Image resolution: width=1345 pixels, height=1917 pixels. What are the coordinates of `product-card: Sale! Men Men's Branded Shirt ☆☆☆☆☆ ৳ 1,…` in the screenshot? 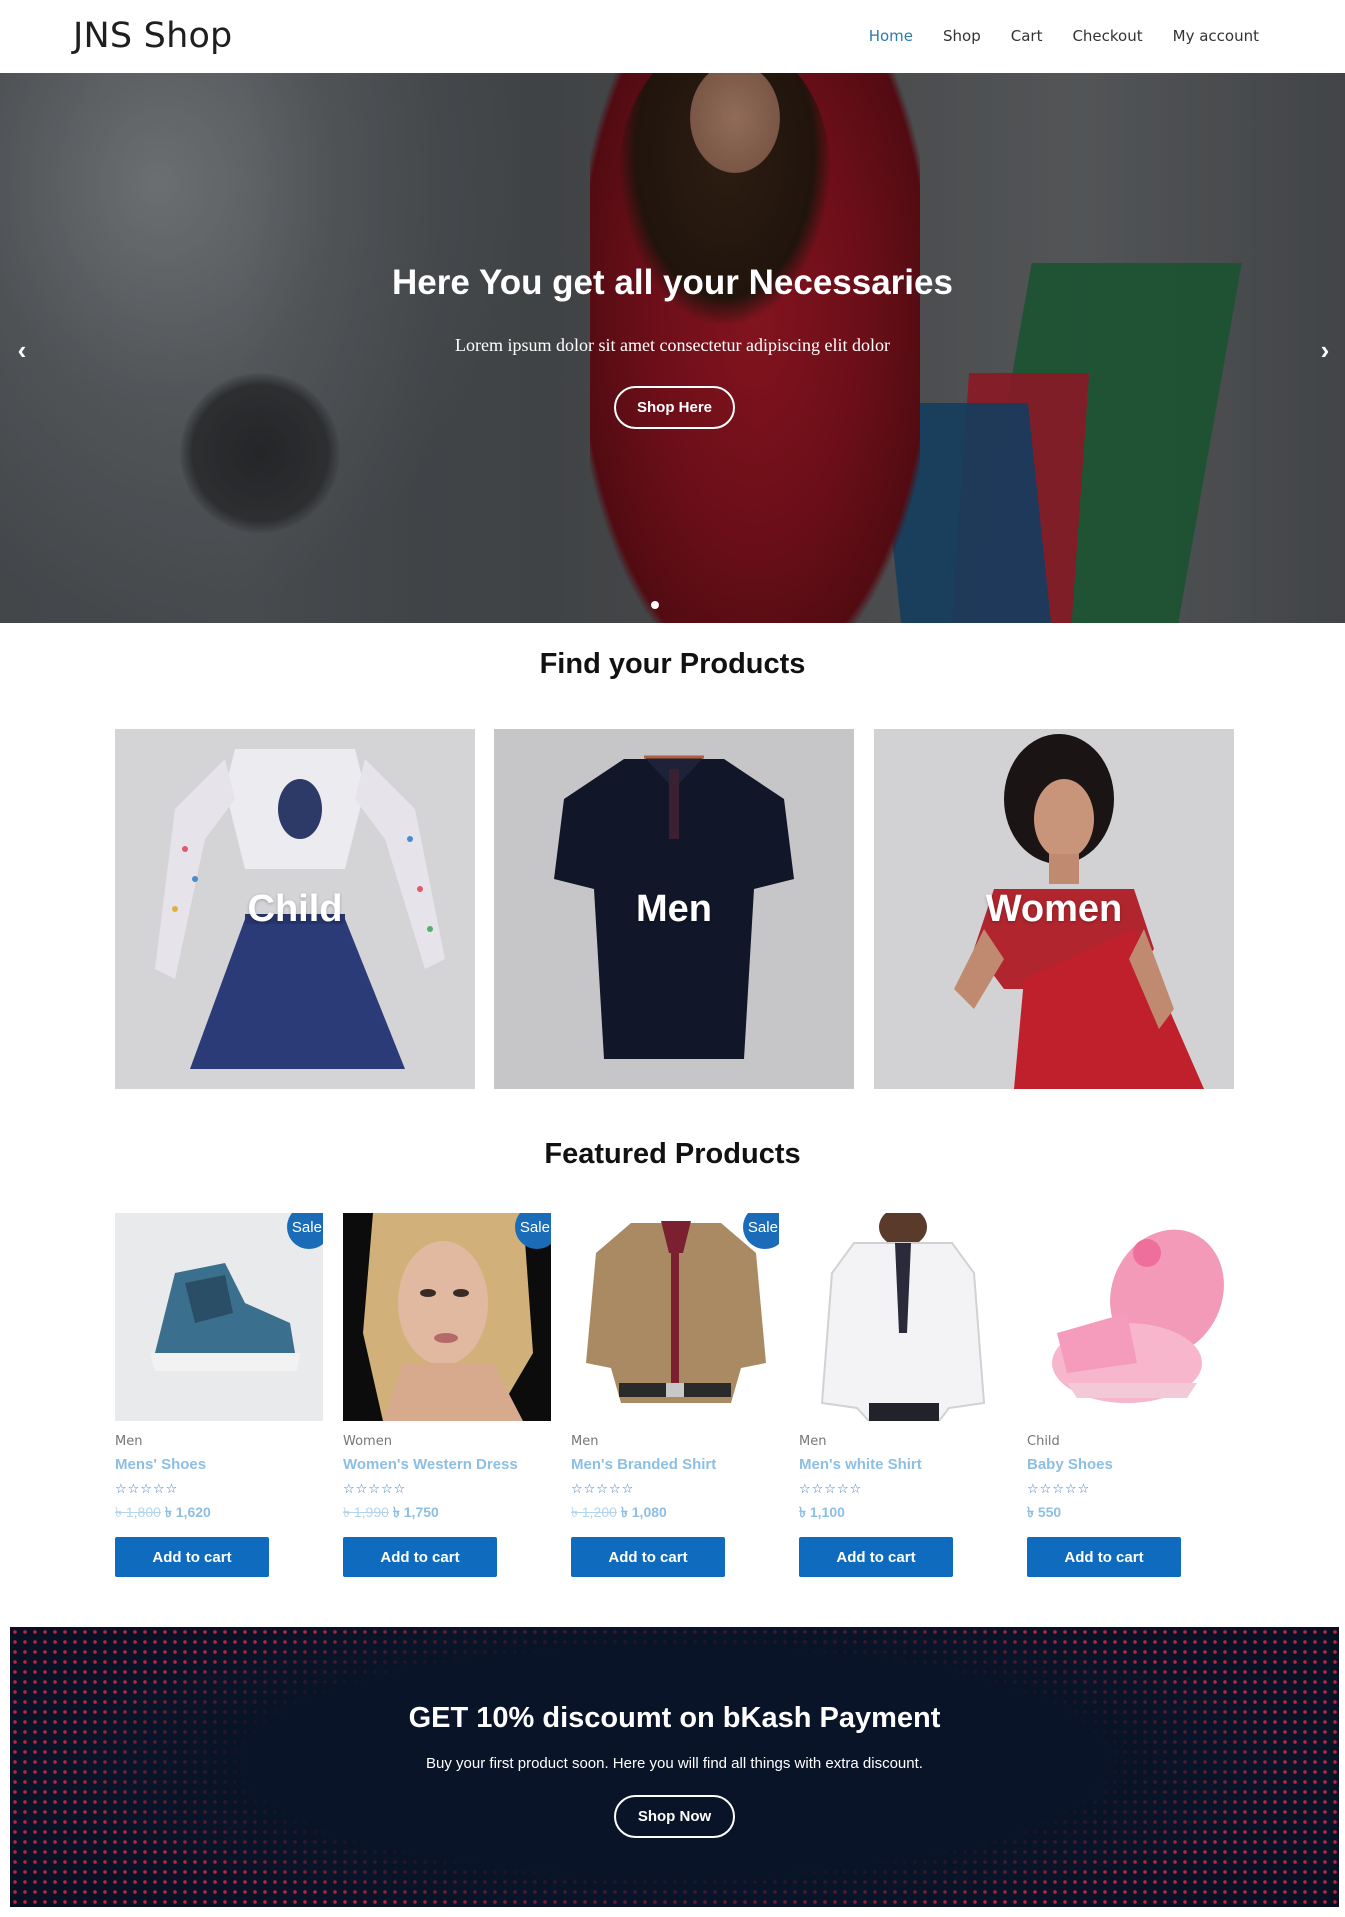 It's located at (675, 1395).